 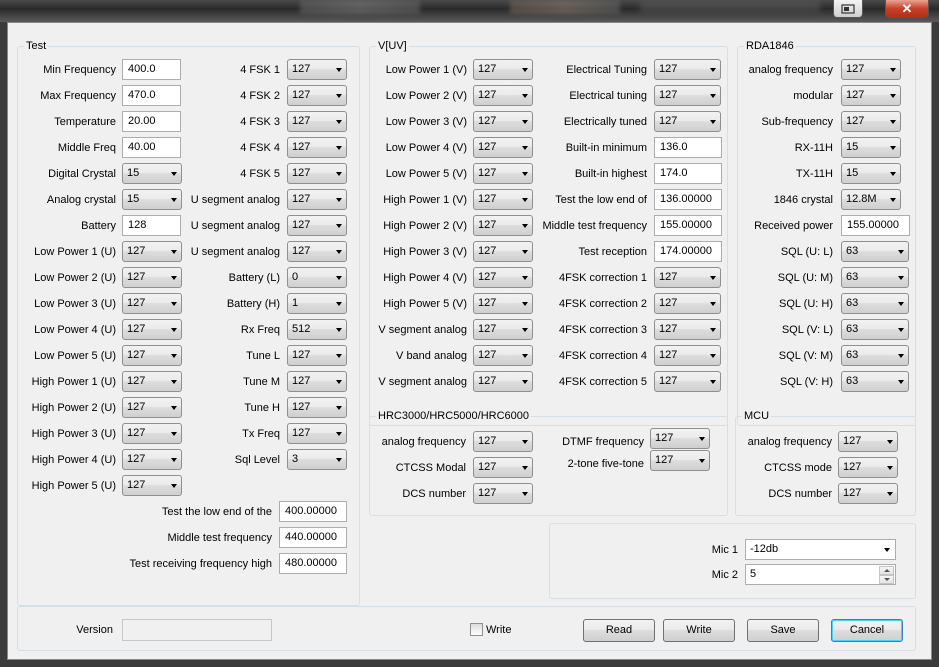 I want to click on field-label: Battery (H), so click(x=253, y=304).